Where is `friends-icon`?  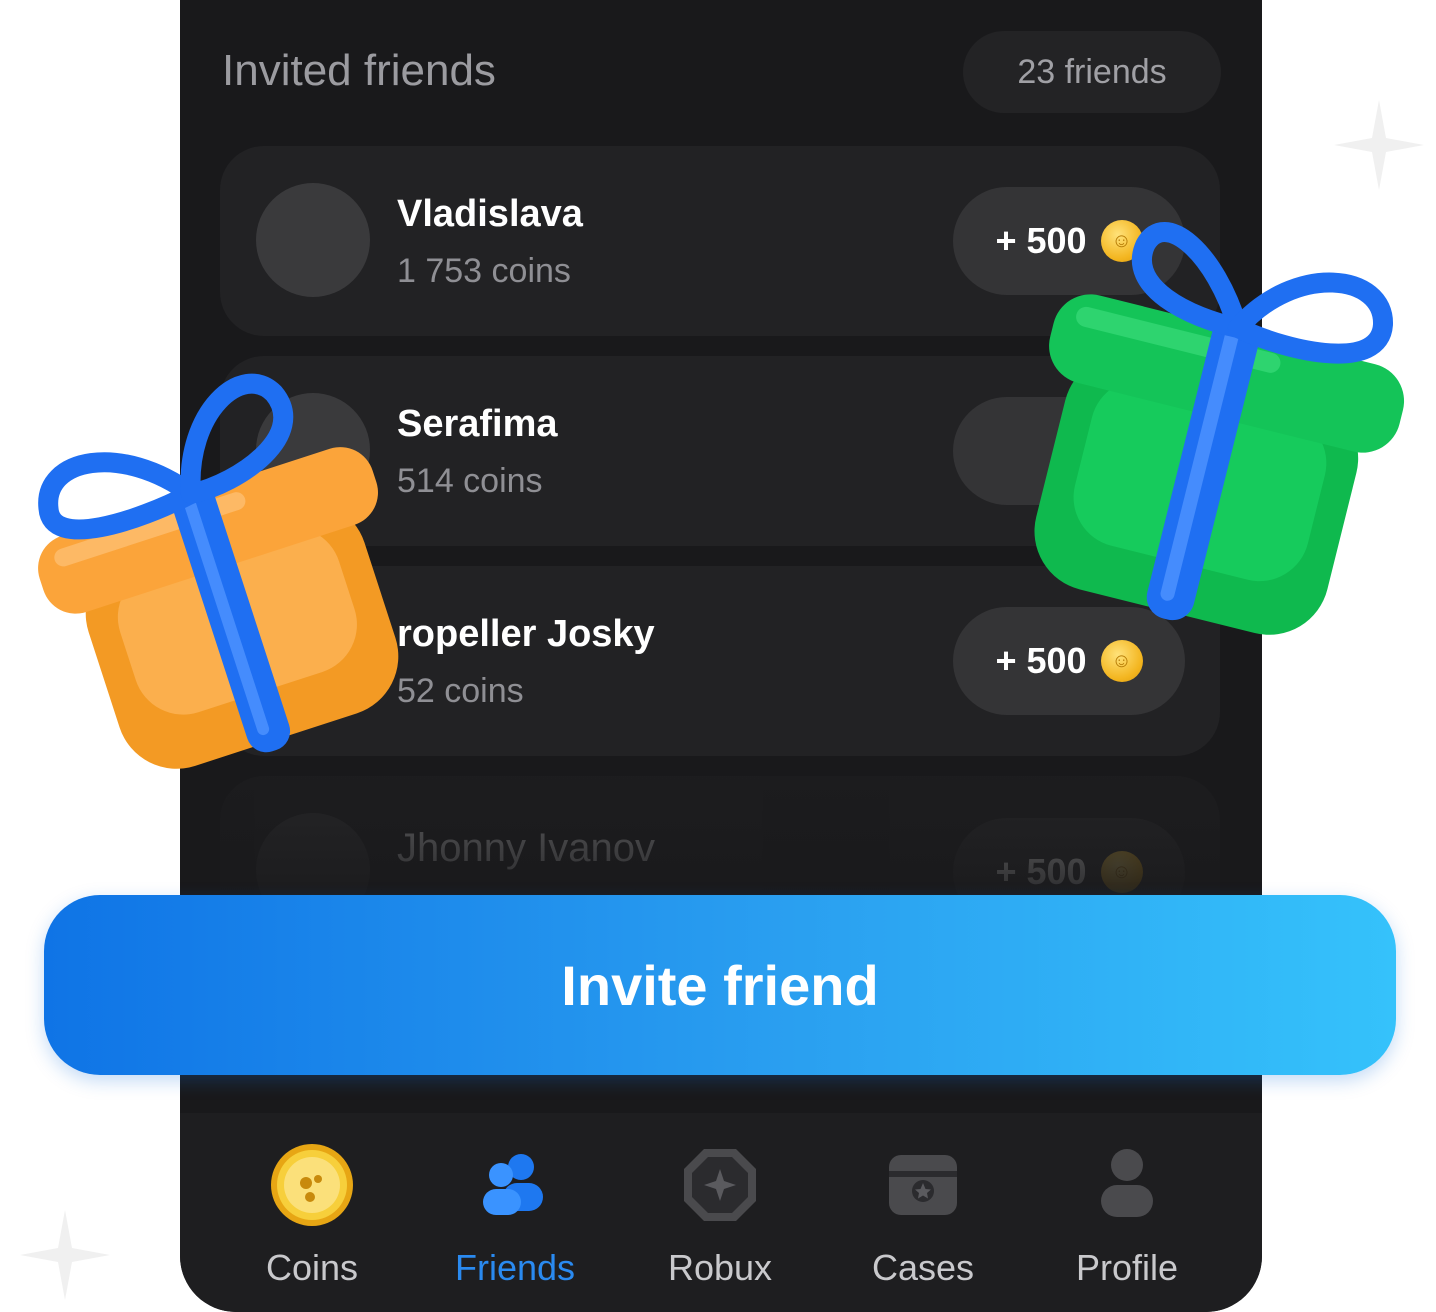 friends-icon is located at coordinates (515, 1185).